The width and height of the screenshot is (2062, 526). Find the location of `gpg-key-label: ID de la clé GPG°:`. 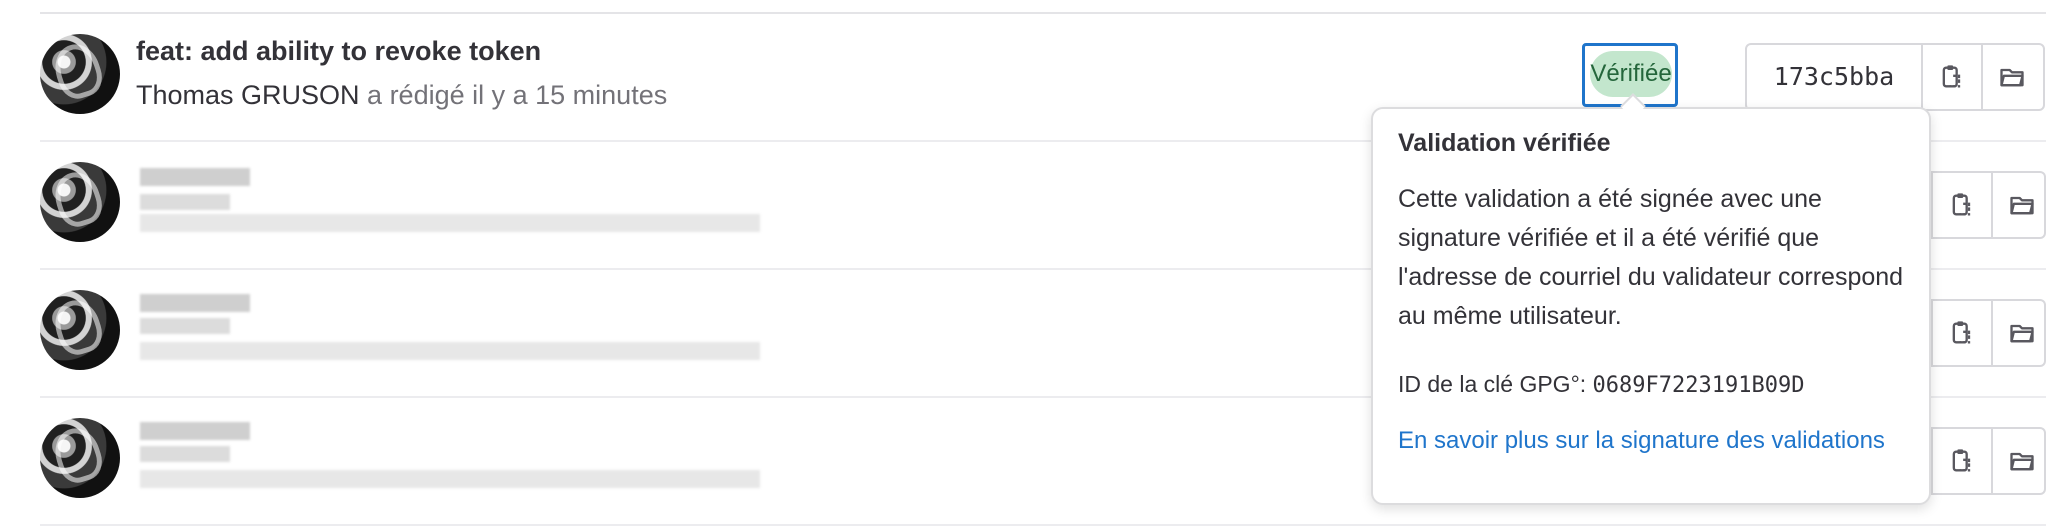

gpg-key-label: ID de la clé GPG°: is located at coordinates (1492, 384).